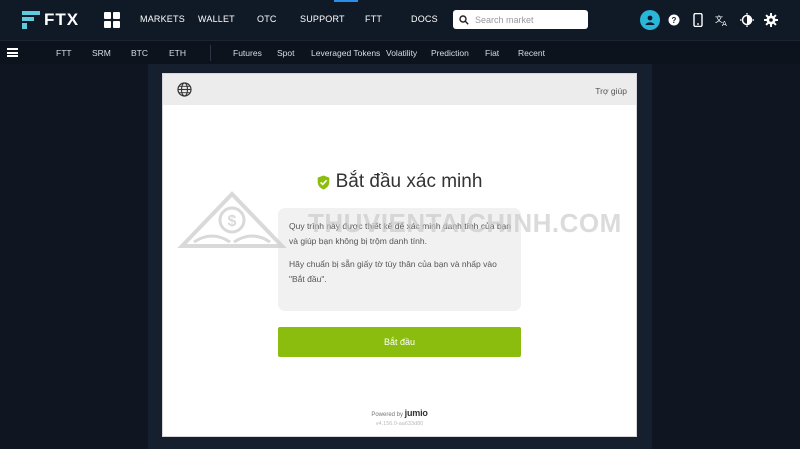 The image size is (800, 449). What do you see at coordinates (62, 19) in the screenshot?
I see `brand-name: FTX` at bounding box center [62, 19].